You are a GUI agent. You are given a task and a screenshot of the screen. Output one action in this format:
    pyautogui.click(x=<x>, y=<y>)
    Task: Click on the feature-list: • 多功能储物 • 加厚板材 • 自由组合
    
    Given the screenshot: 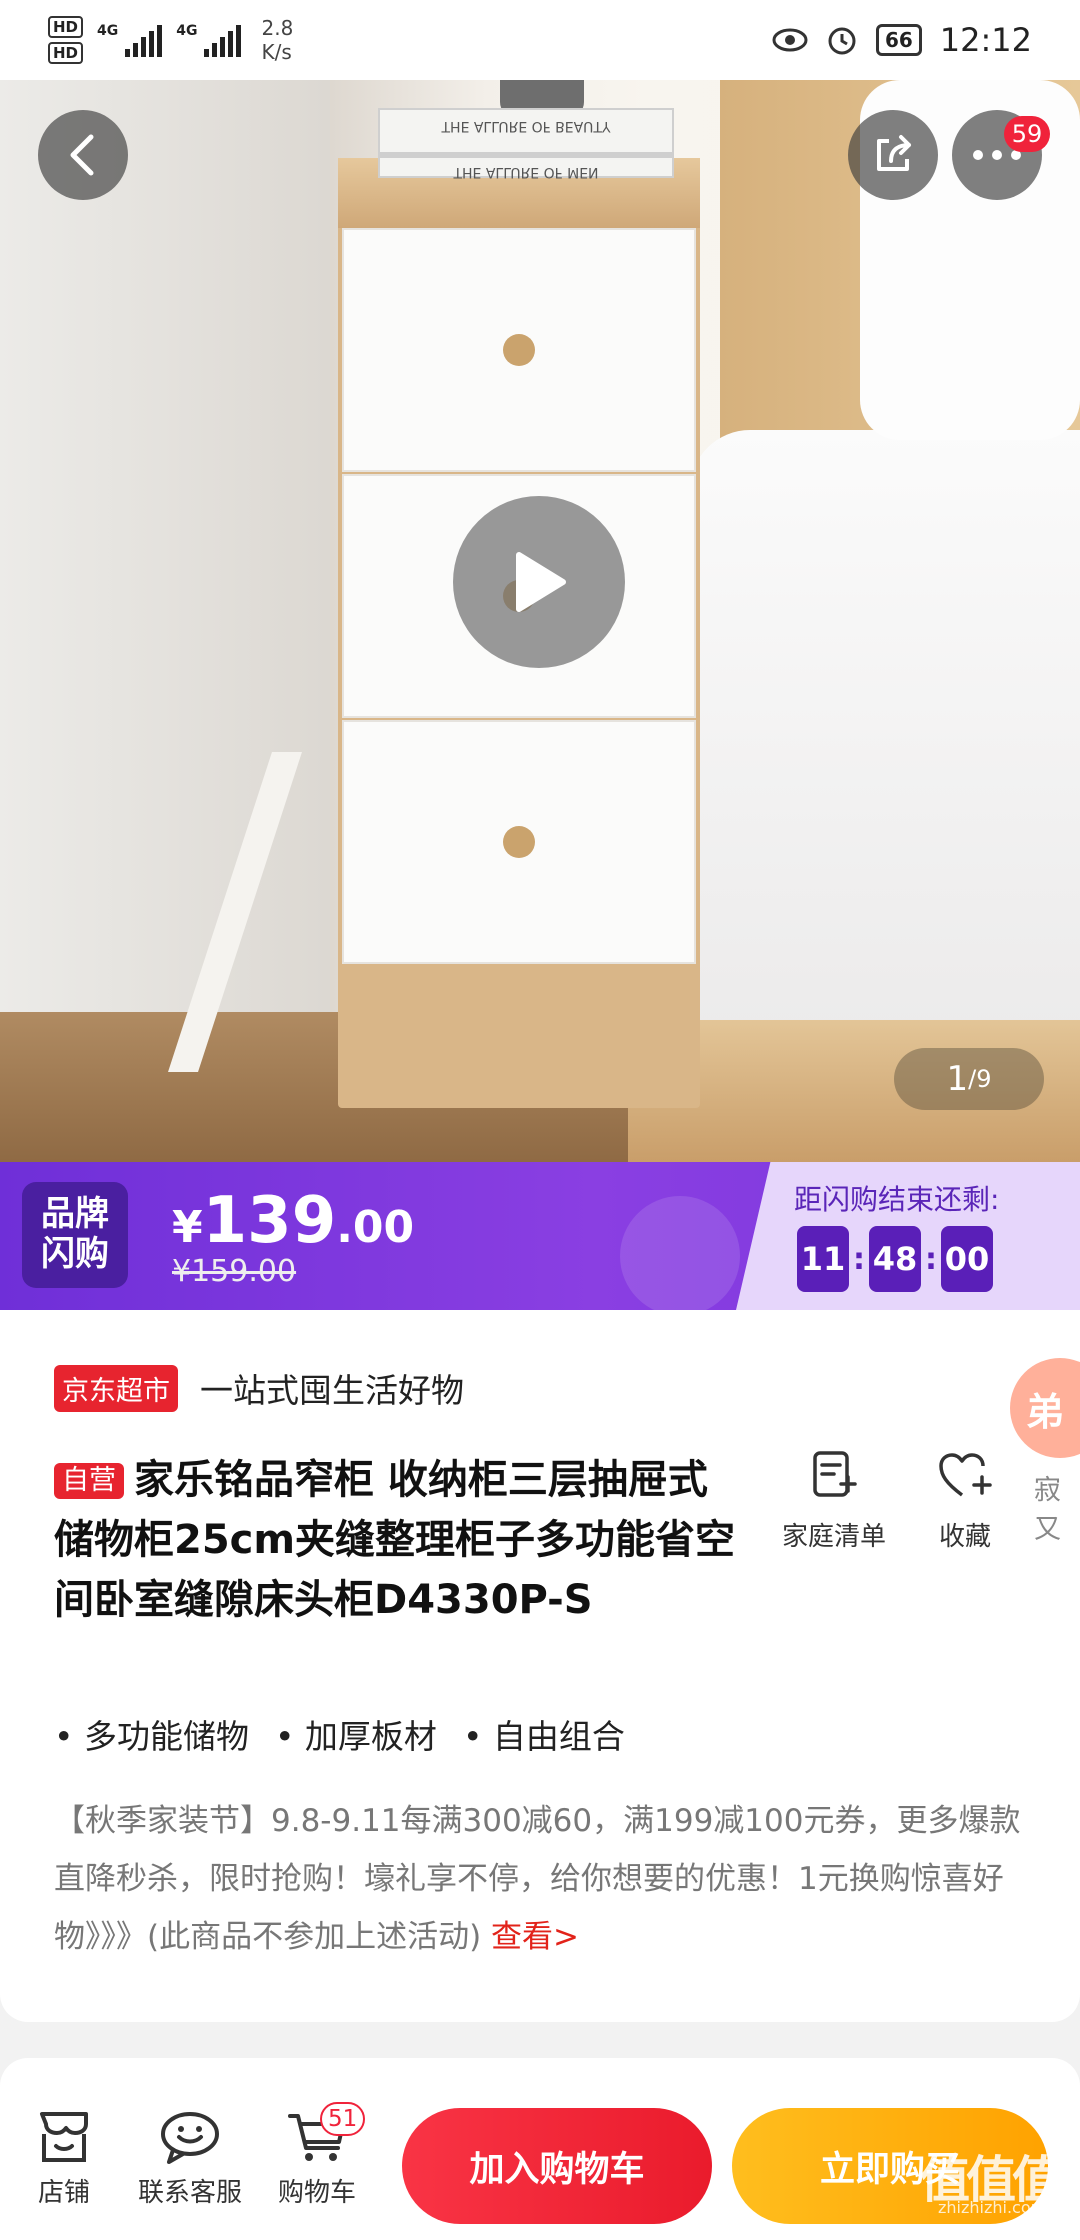 What is the action you would take?
    pyautogui.click(x=339, y=1734)
    